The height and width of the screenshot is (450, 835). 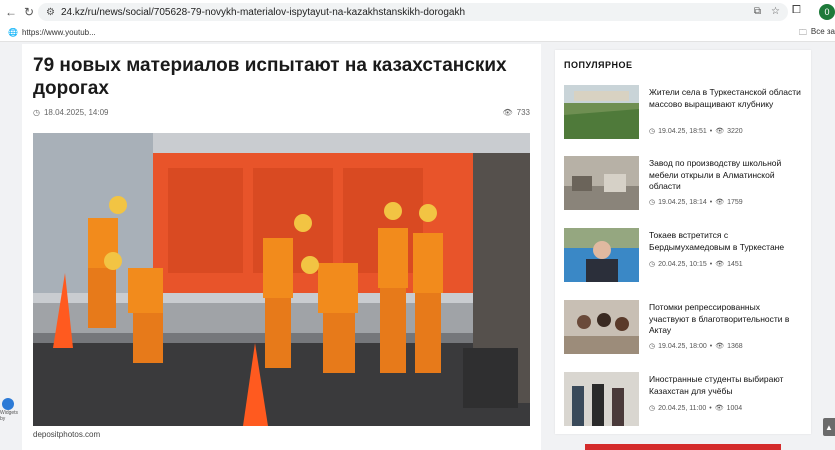 I want to click on popular-views: 1451, so click(x=735, y=264).